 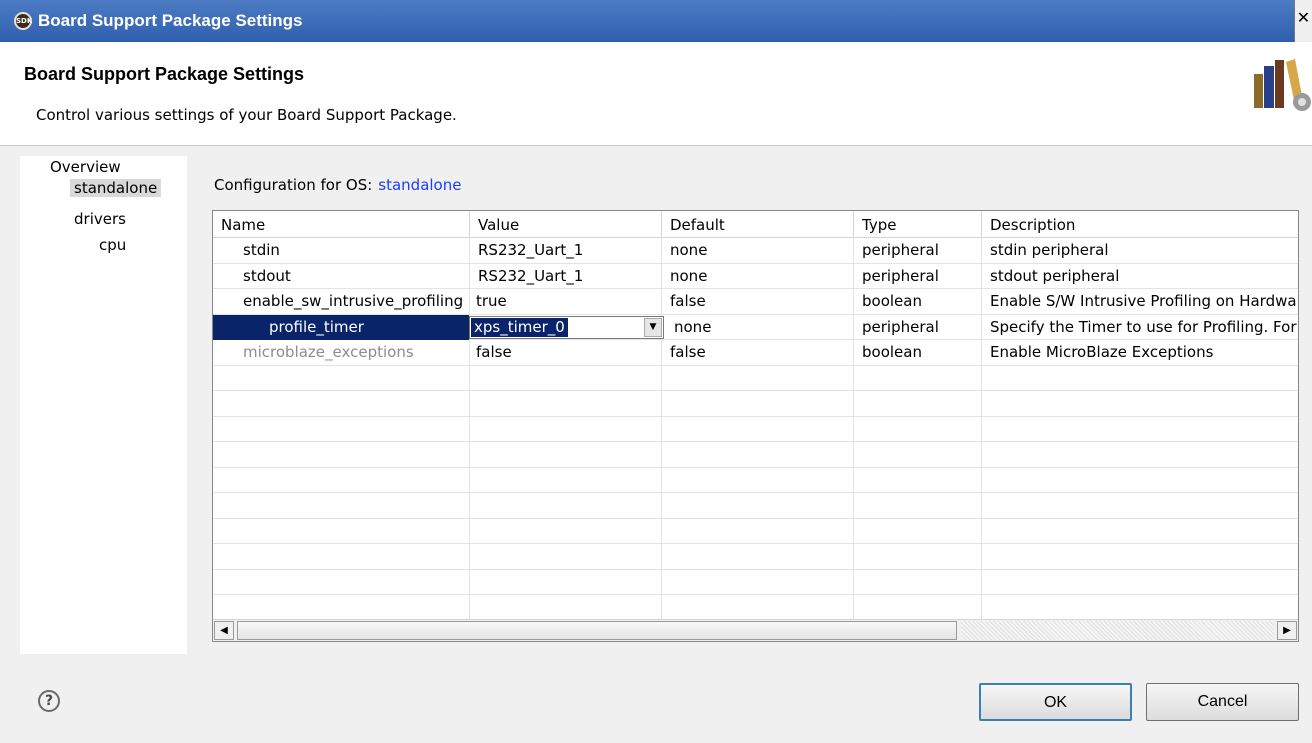 What do you see at coordinates (1140, 224) in the screenshot?
I see `column-header-description: Description` at bounding box center [1140, 224].